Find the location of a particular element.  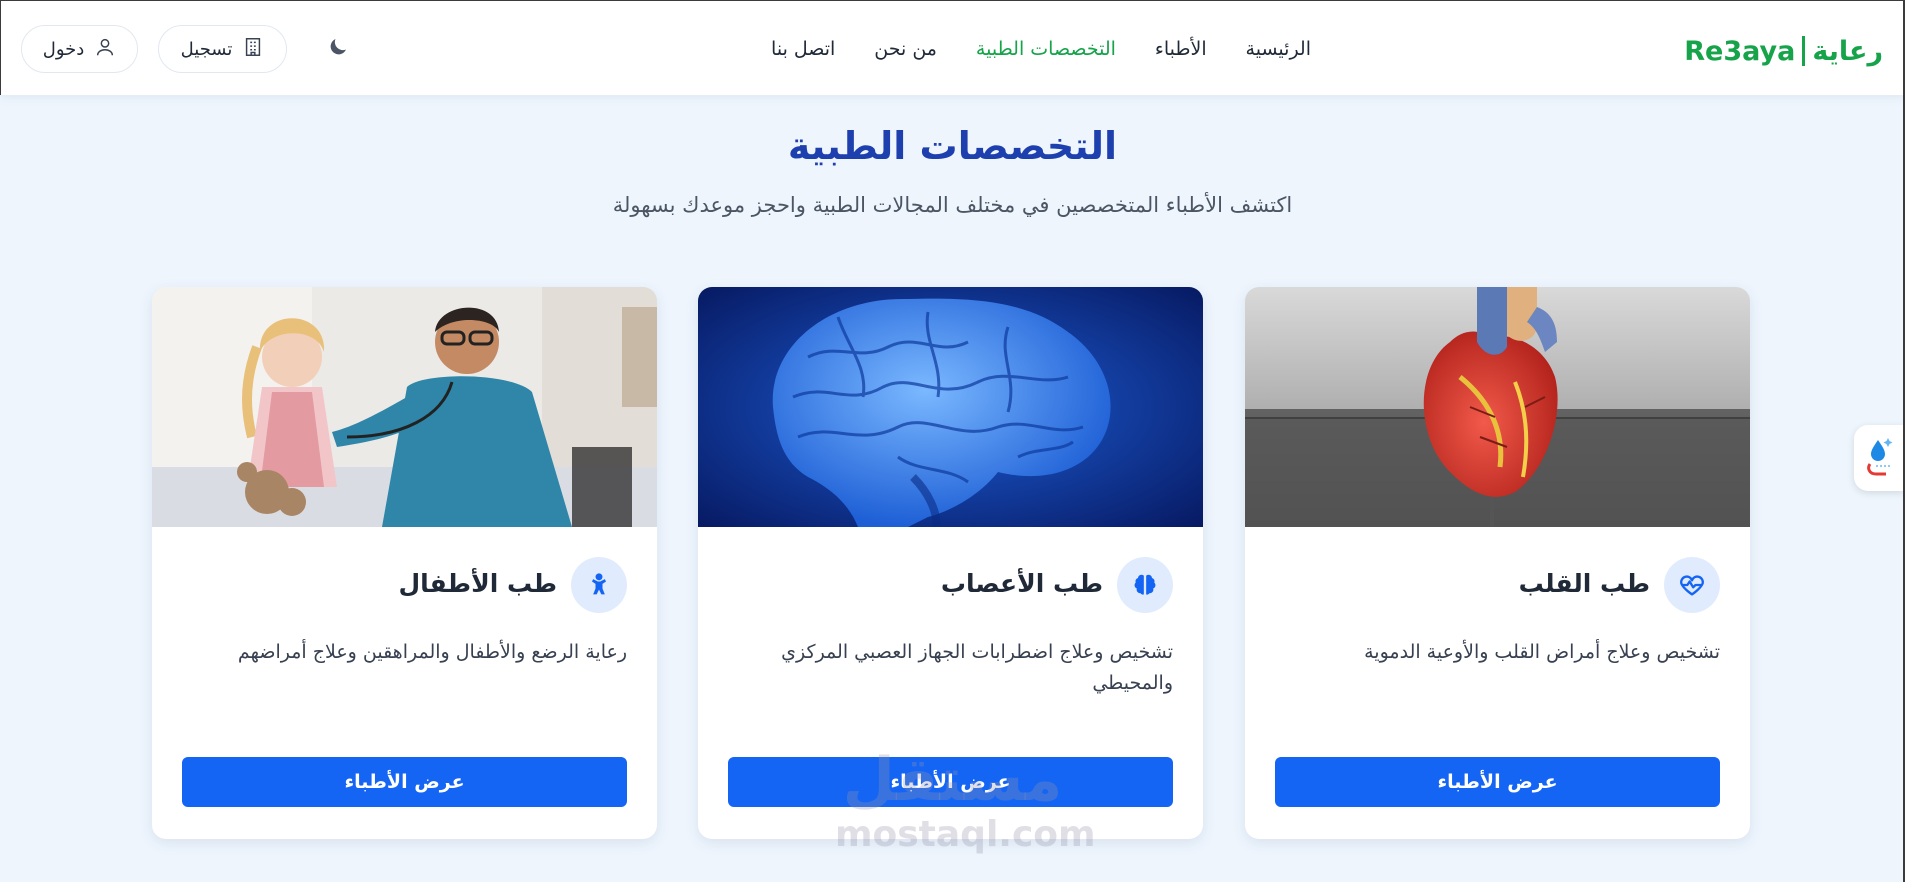

nav-home: الرئيسية is located at coordinates (1278, 49).